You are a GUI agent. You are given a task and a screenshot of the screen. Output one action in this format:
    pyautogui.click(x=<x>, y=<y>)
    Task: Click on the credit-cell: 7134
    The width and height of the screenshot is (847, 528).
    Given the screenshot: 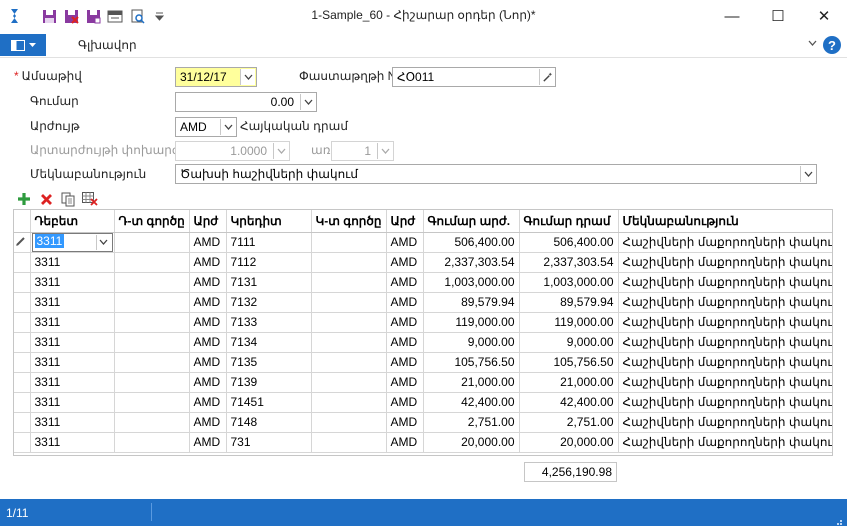 What is the action you would take?
    pyautogui.click(x=269, y=342)
    